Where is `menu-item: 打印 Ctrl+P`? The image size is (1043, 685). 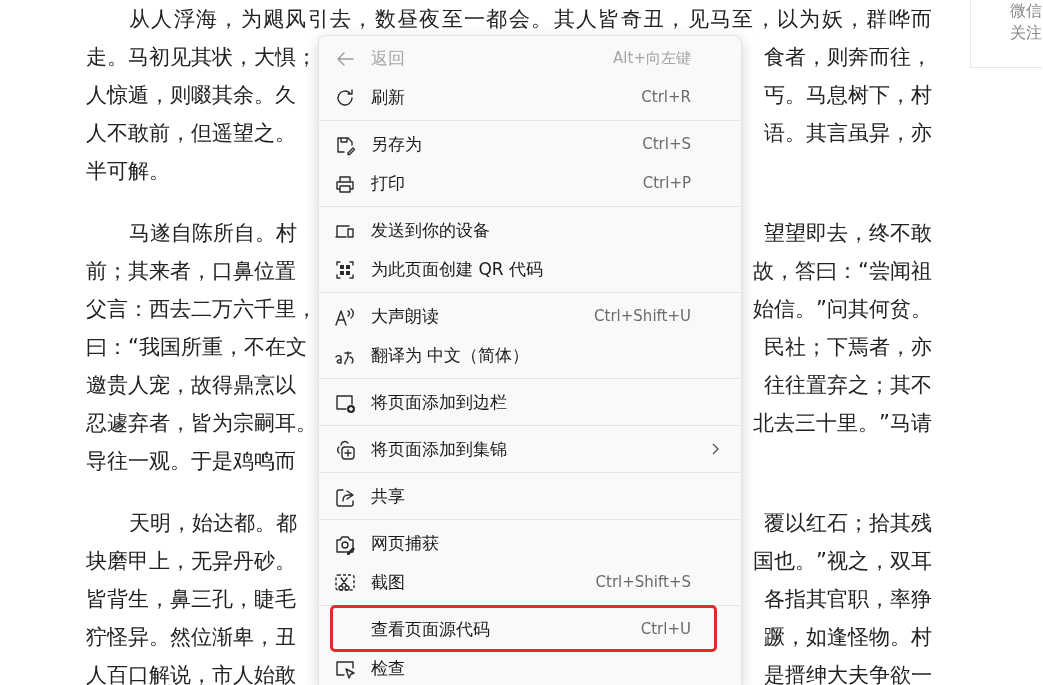
menu-item: 打印 Ctrl+P is located at coordinates (530, 183).